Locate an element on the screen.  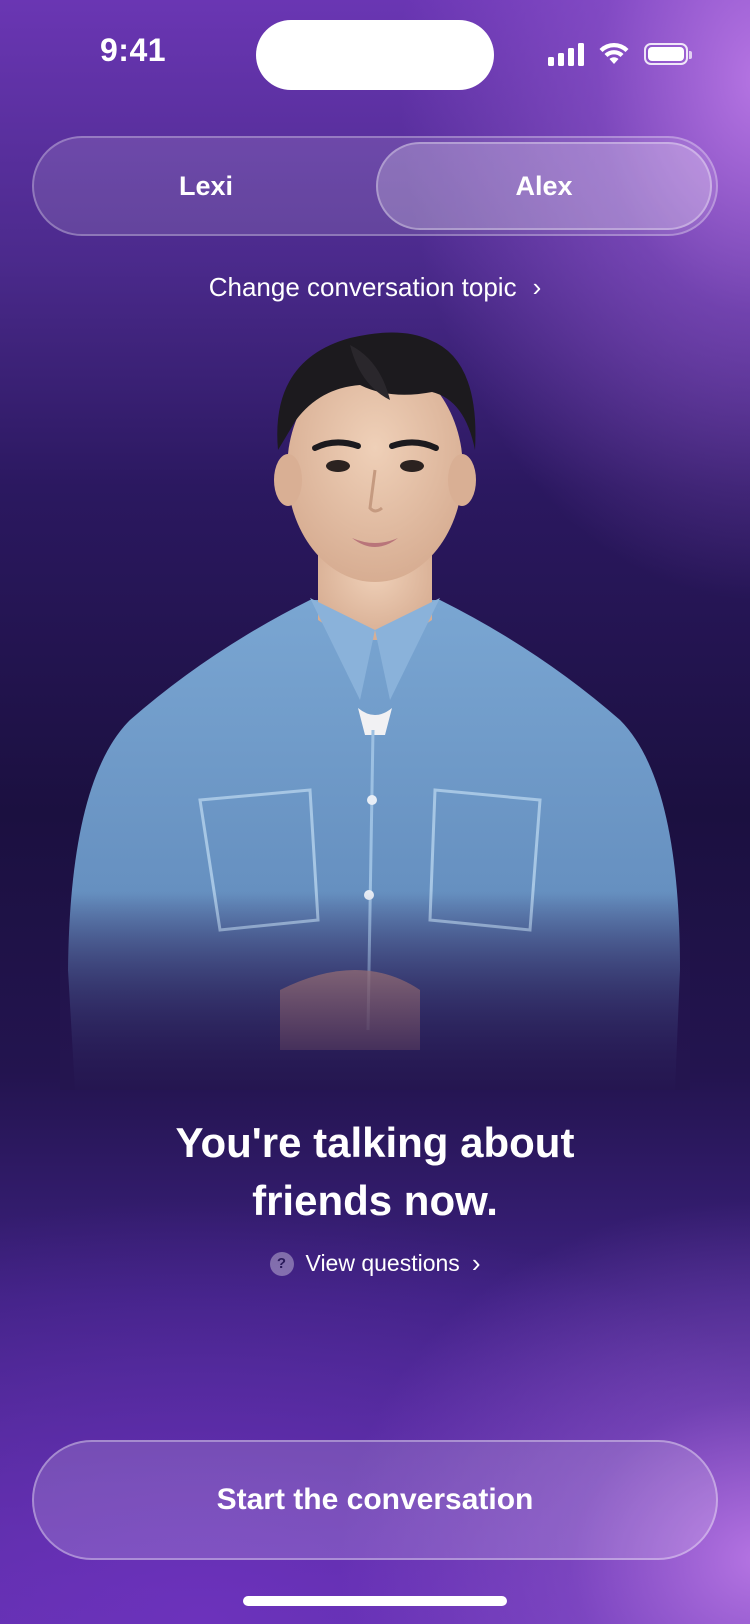
view-questions-link: ? View questions › is located at coordinates (375, 1263).